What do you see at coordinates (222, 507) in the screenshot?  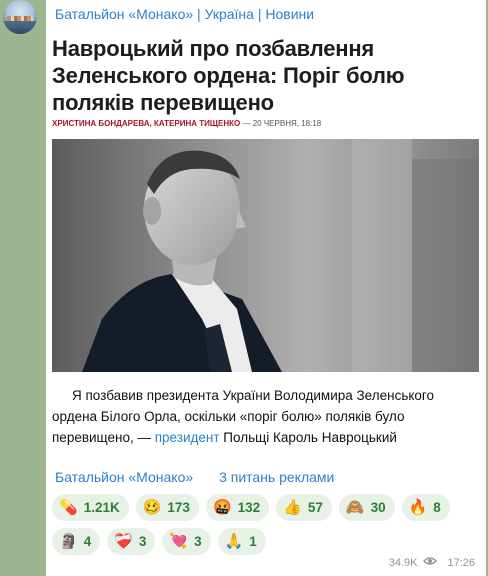 I see `angry-face-icon: 🤬` at bounding box center [222, 507].